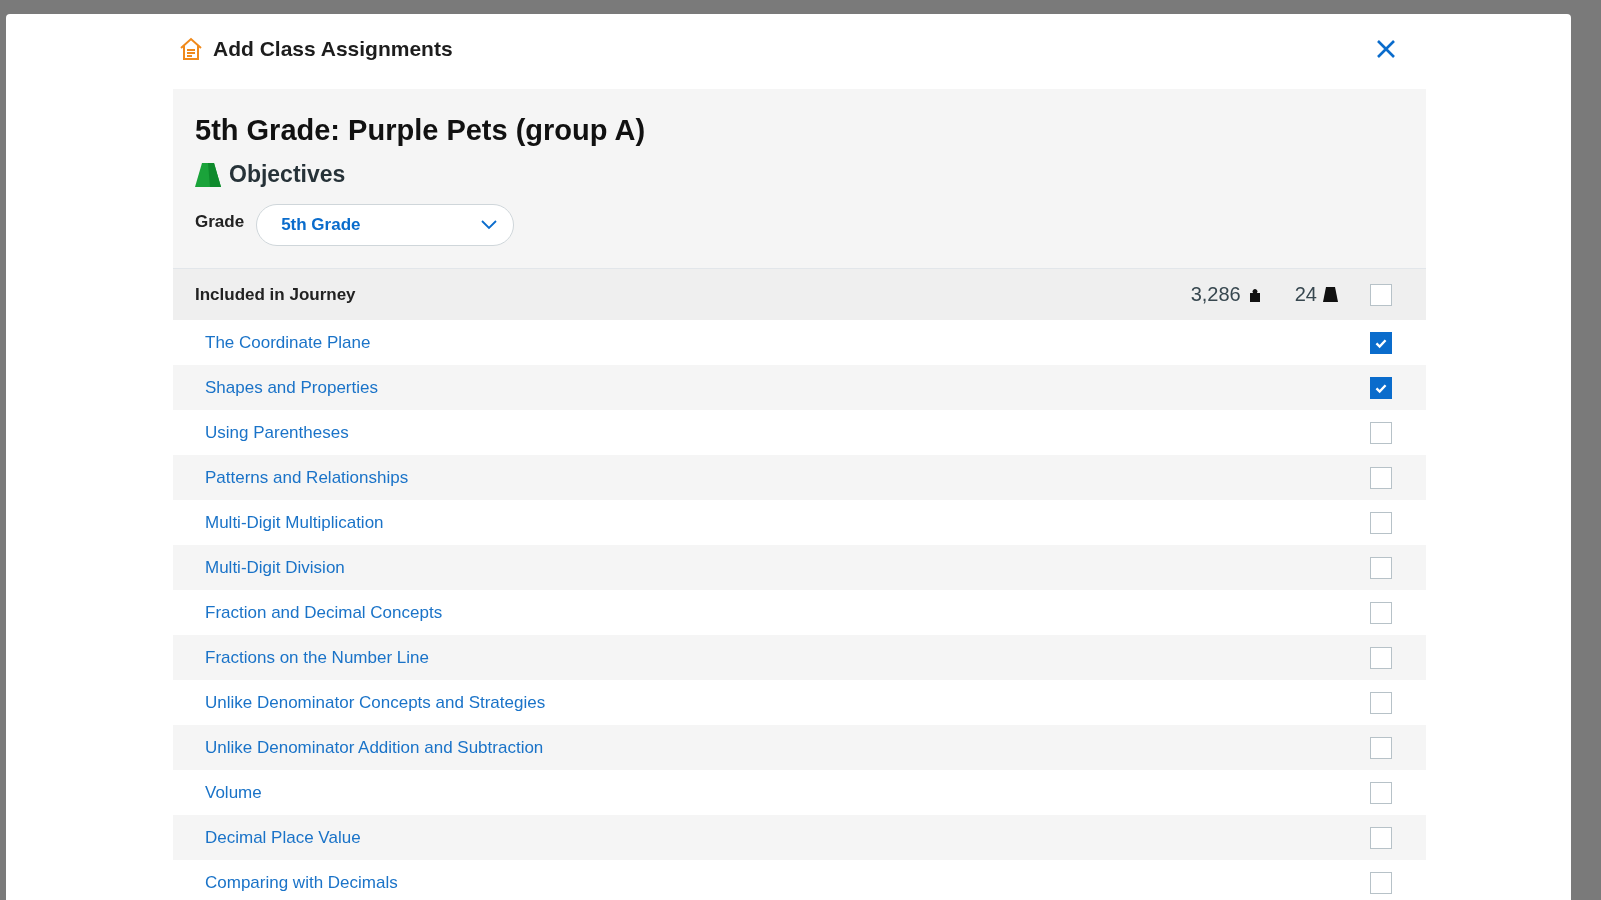 This screenshot has height=900, width=1601. I want to click on count: 3,286, so click(1215, 294).